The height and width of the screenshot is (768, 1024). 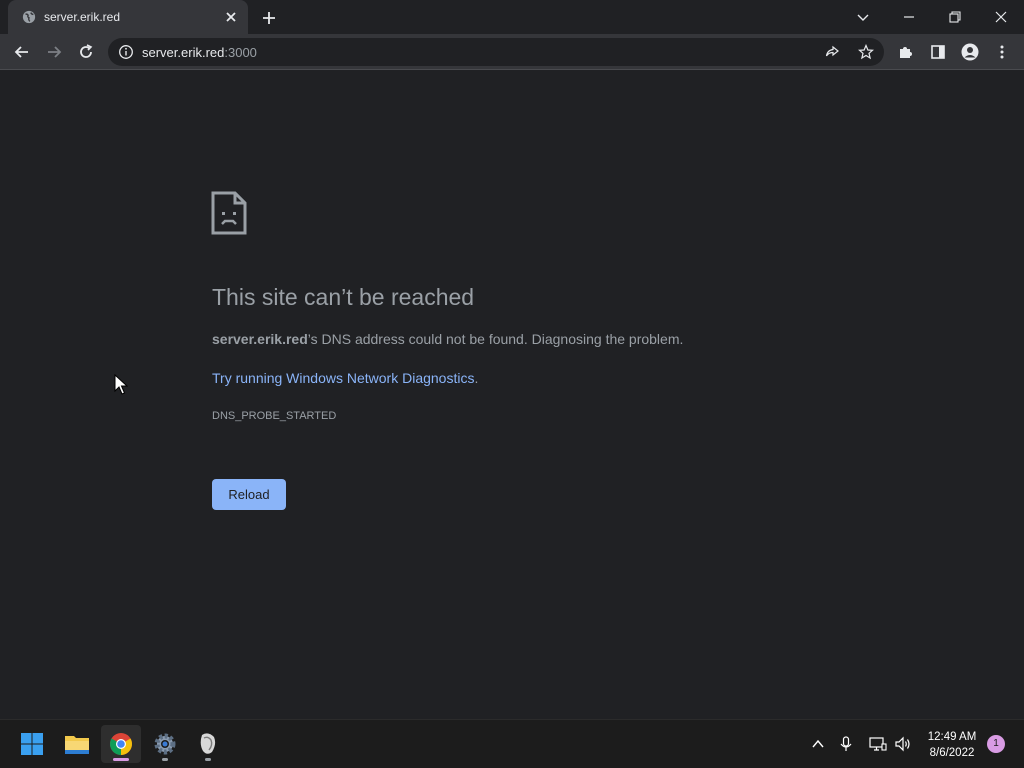 I want to click on reload-icon, so click(x=86, y=51).